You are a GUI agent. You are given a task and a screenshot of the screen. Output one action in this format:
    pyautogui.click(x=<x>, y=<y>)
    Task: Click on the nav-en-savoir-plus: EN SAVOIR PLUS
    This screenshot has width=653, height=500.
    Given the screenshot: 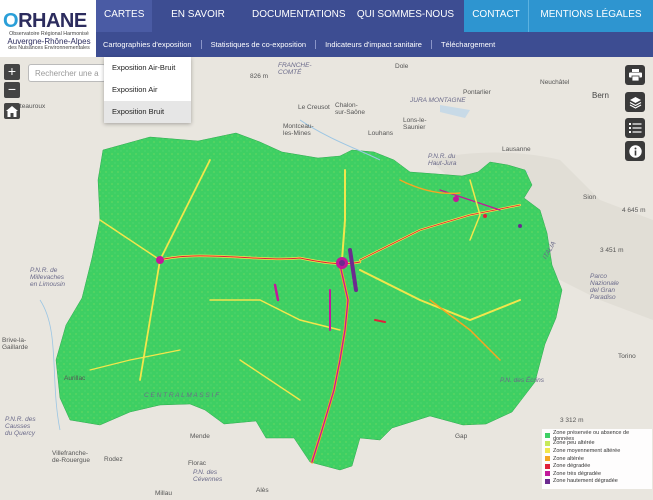 What is the action you would take?
    pyautogui.click(x=198, y=25)
    